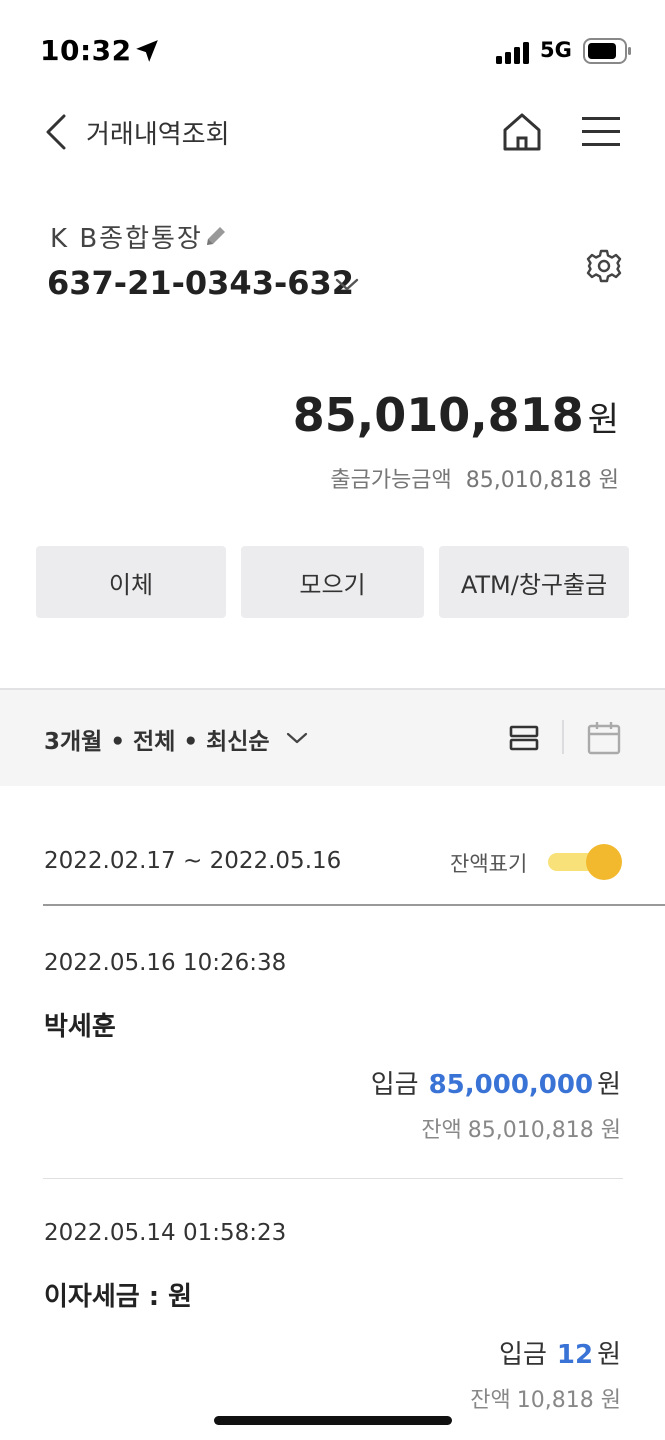  I want to click on date-range: 2022.02.17 ~ 2022.05.16, so click(193, 861).